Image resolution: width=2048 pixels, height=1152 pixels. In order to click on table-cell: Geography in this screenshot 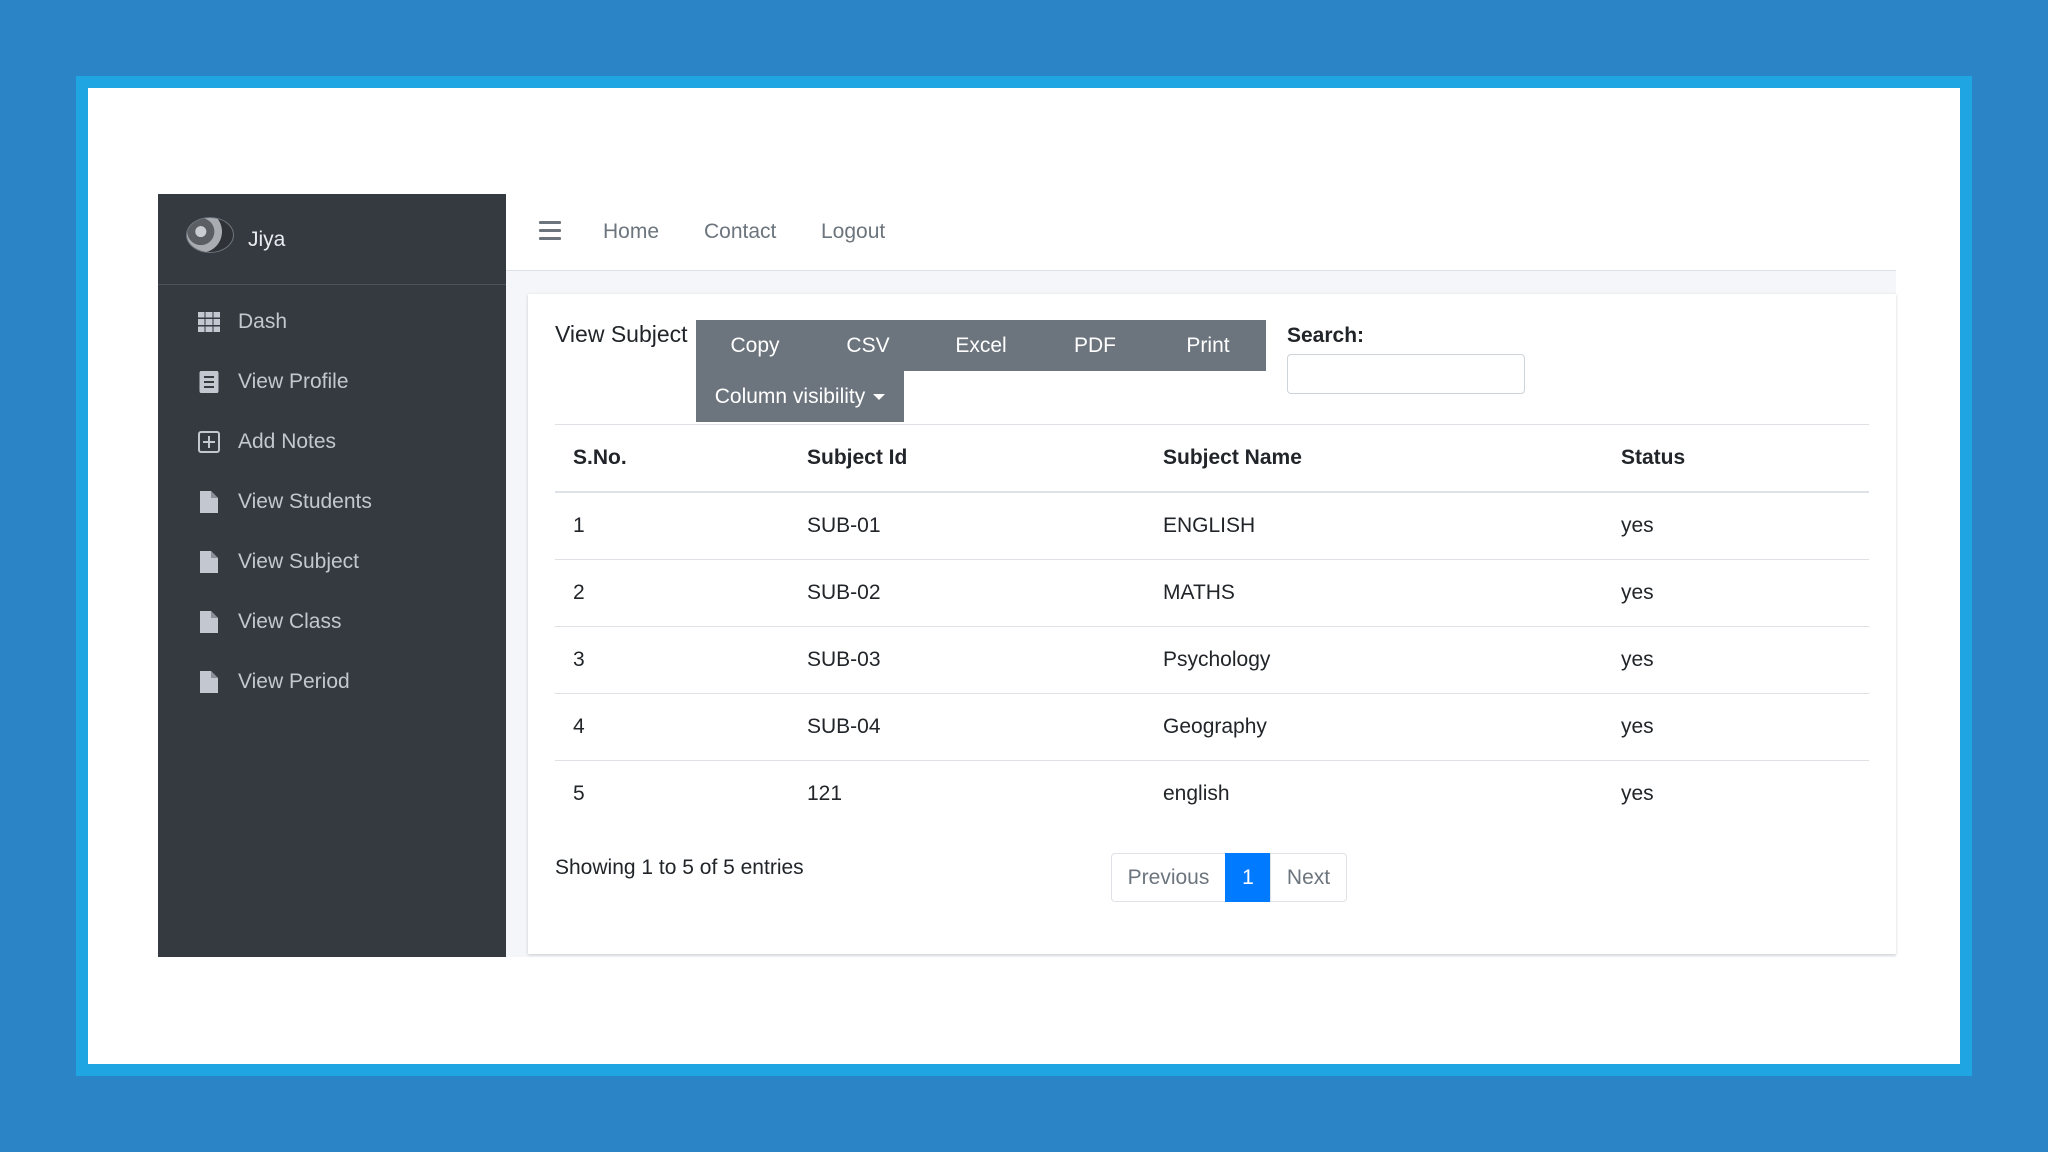, I will do `click(1374, 727)`.